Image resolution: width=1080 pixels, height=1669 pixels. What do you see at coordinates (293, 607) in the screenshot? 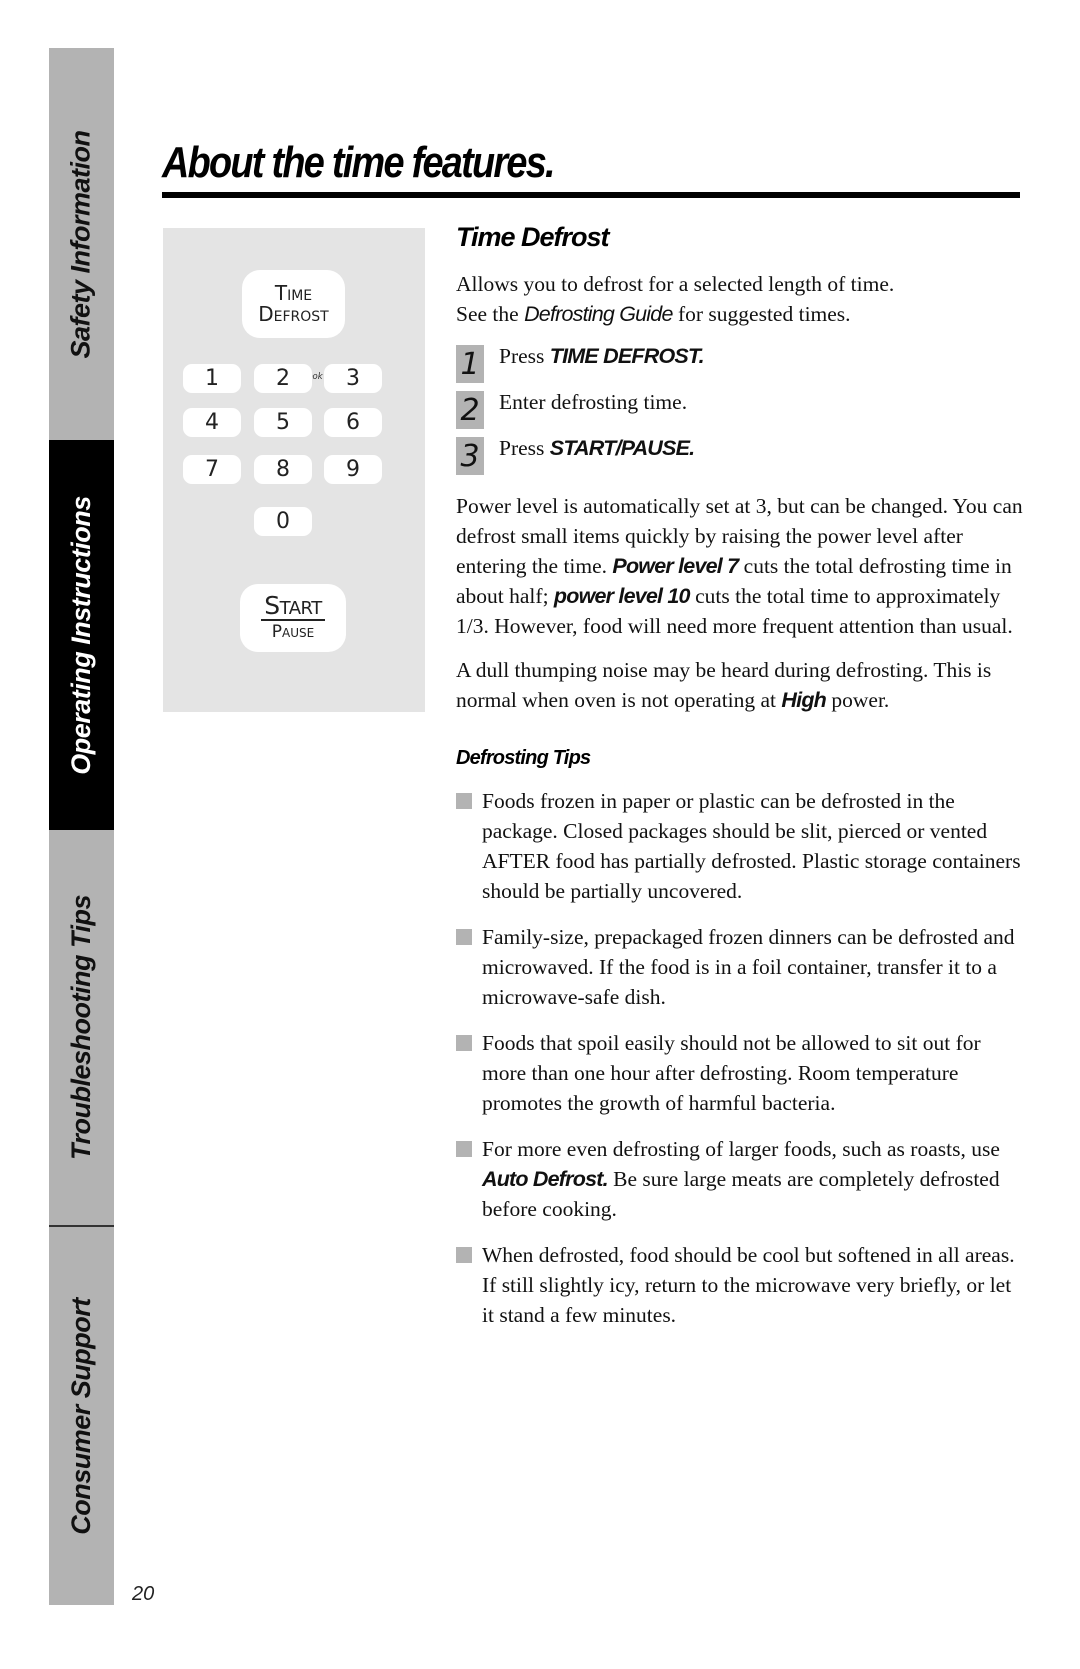
I see `start-label: Start` at bounding box center [293, 607].